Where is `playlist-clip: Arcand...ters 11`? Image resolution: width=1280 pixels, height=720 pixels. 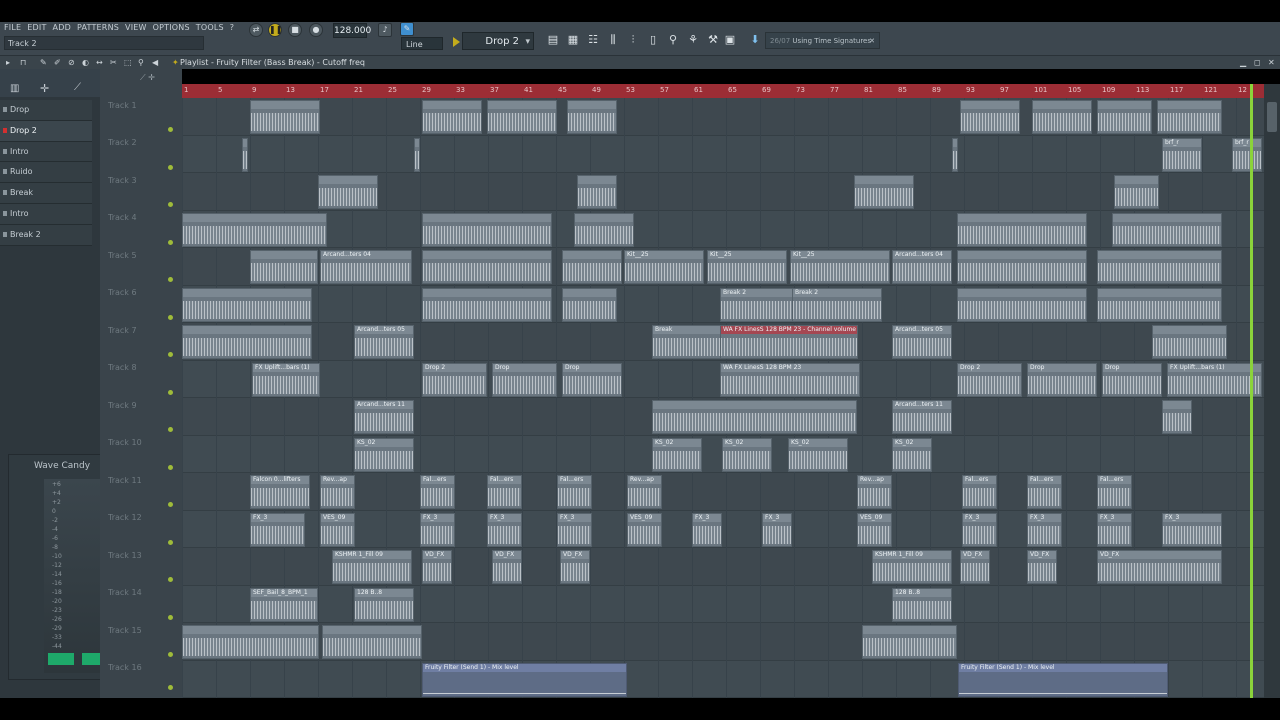
playlist-clip: Arcand...ters 11 is located at coordinates (384, 417).